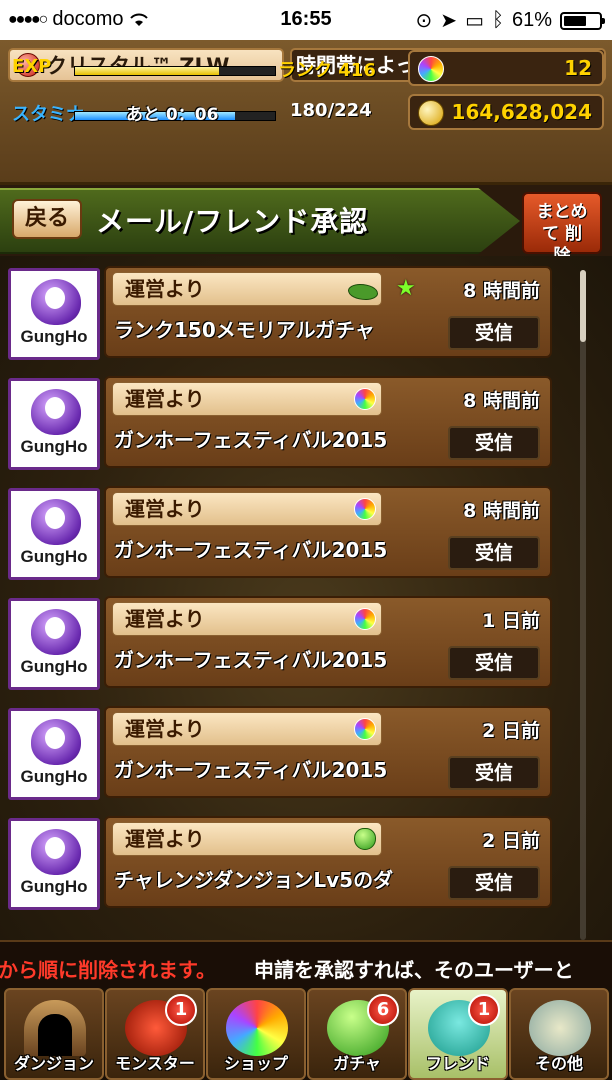  I want to click on mail-subject: ランク150メモリアルガチャ, so click(244, 330).